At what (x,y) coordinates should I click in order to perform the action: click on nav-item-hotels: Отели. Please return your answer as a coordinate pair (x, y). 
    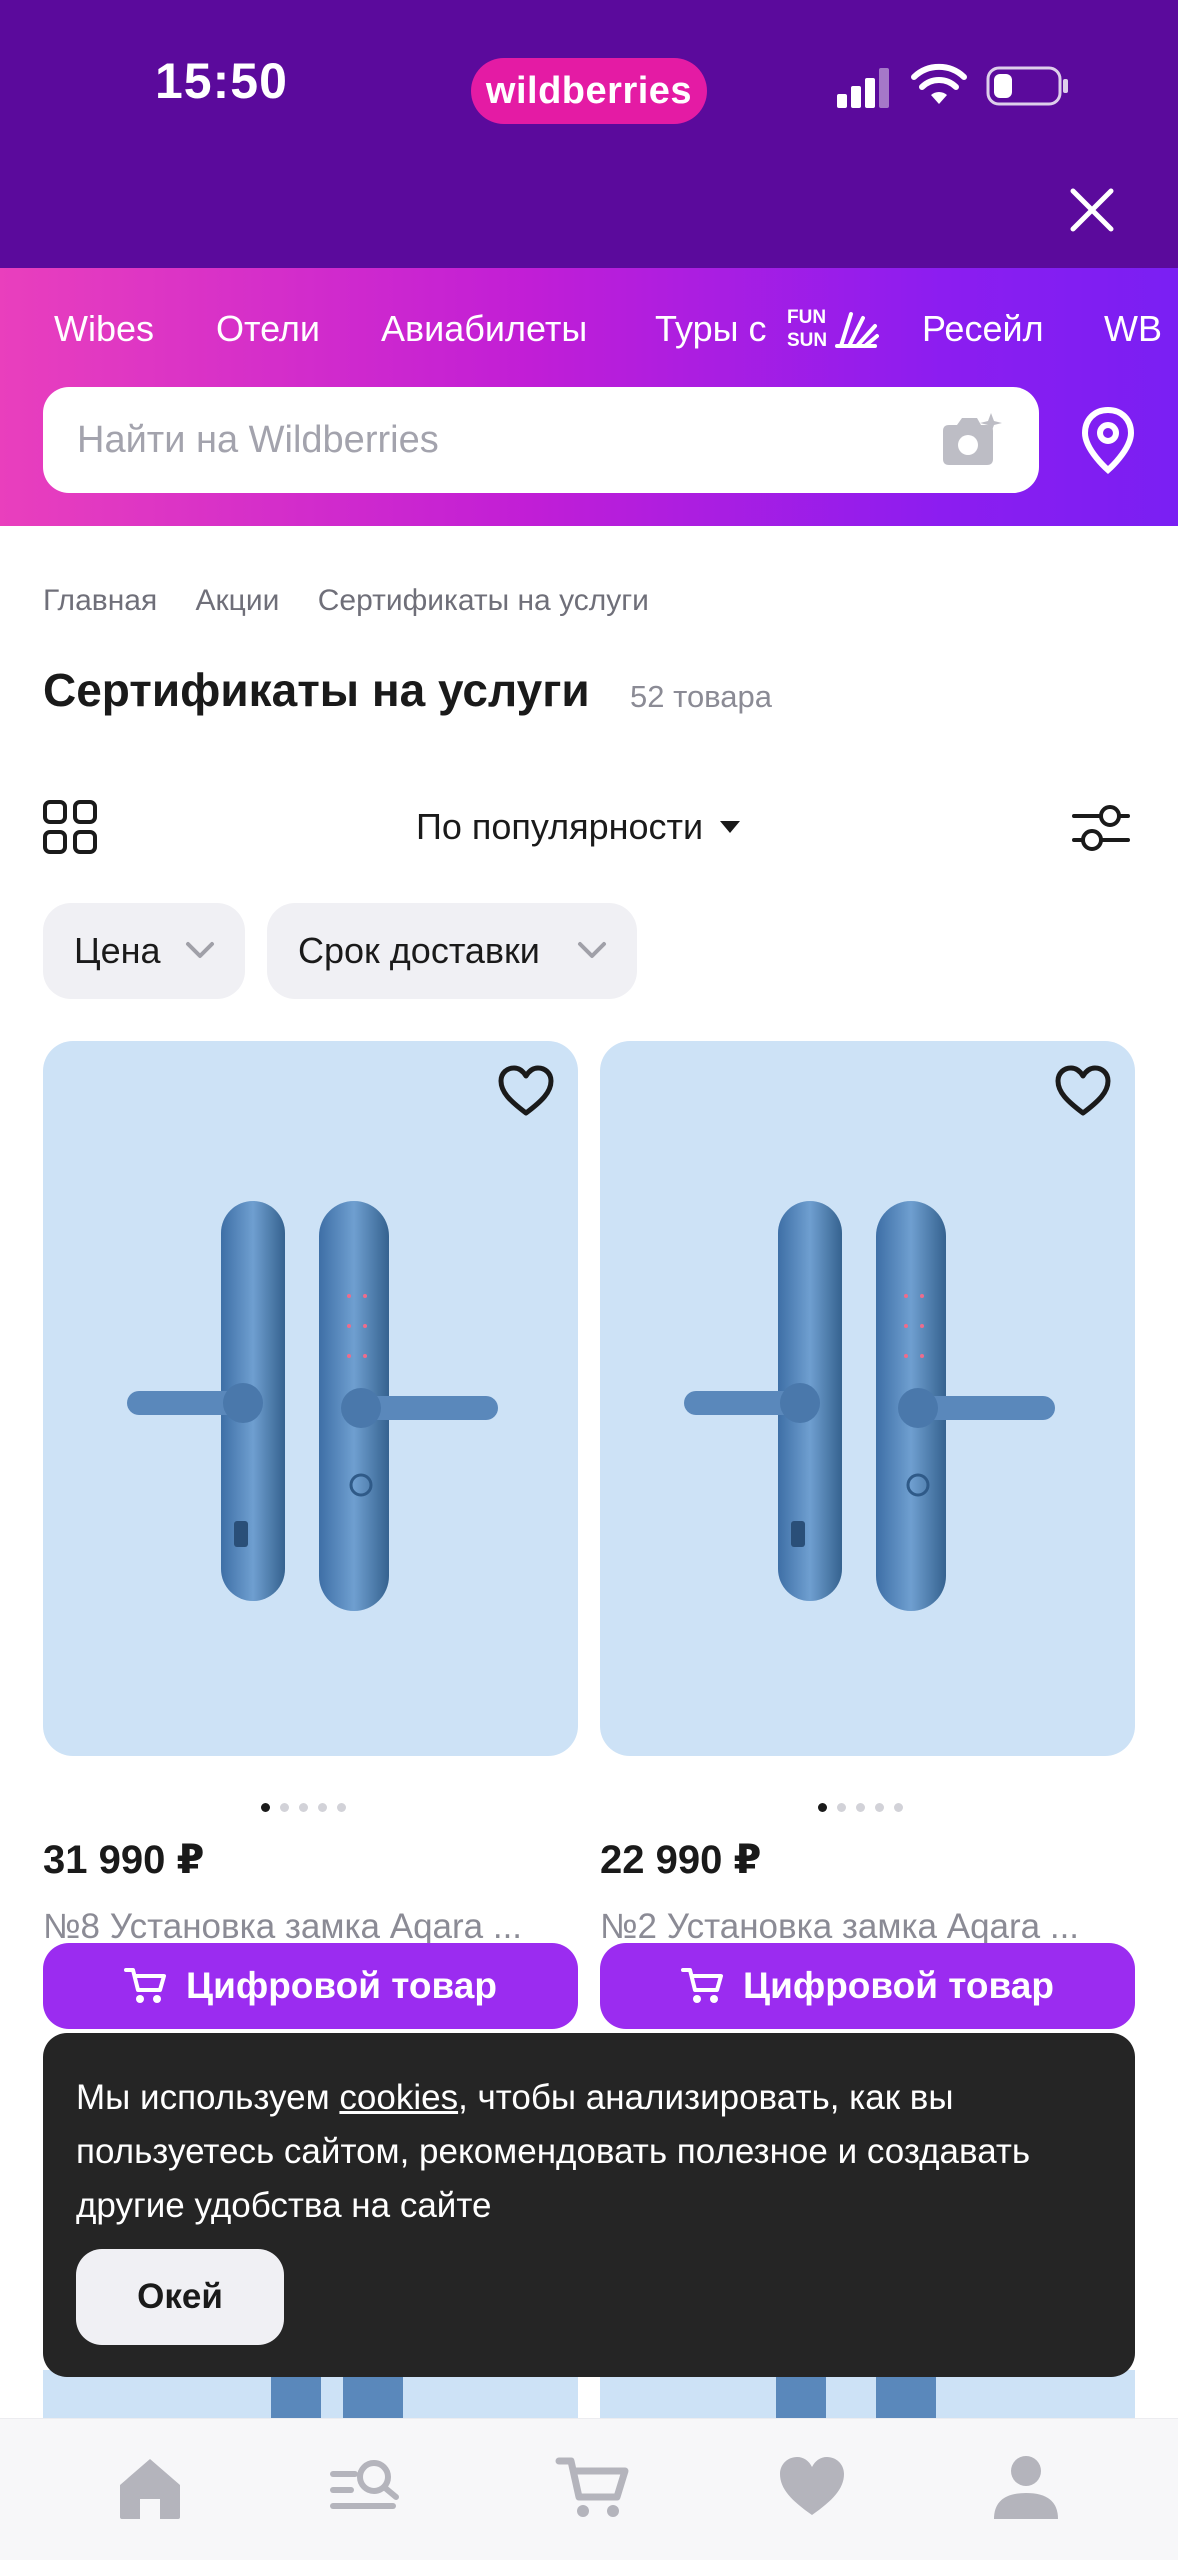
    Looking at the image, I should click on (268, 329).